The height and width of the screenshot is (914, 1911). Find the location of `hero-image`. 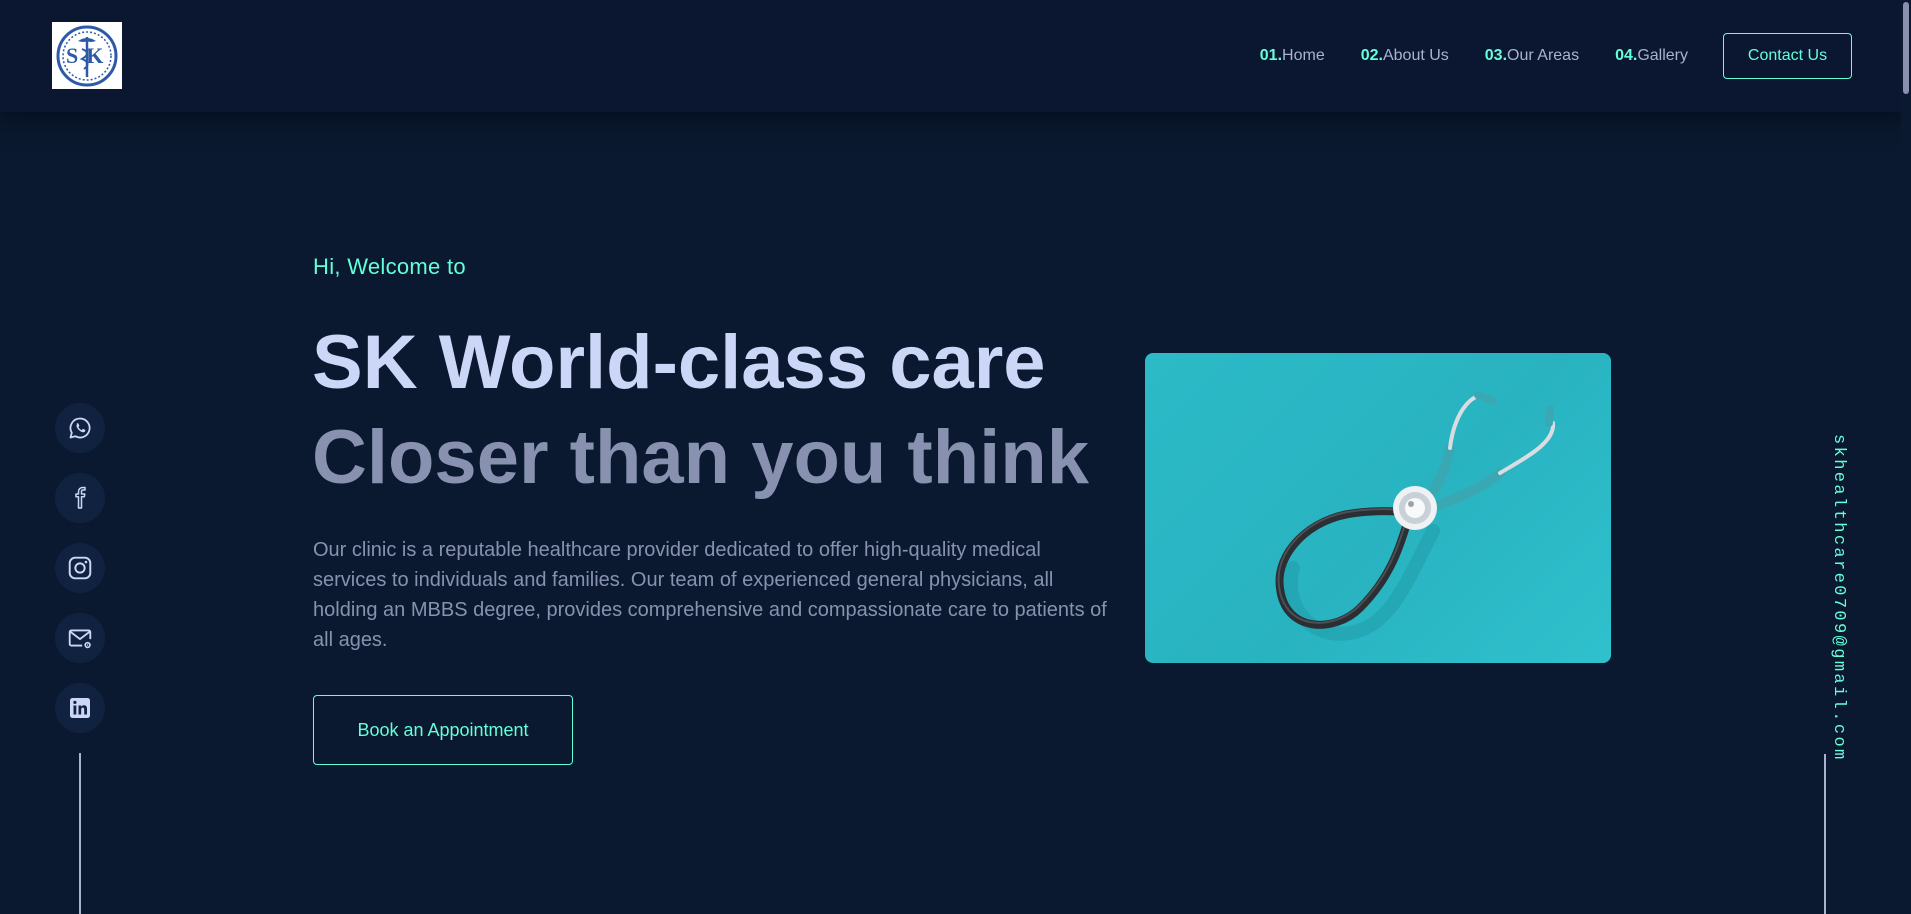

hero-image is located at coordinates (1378, 508).